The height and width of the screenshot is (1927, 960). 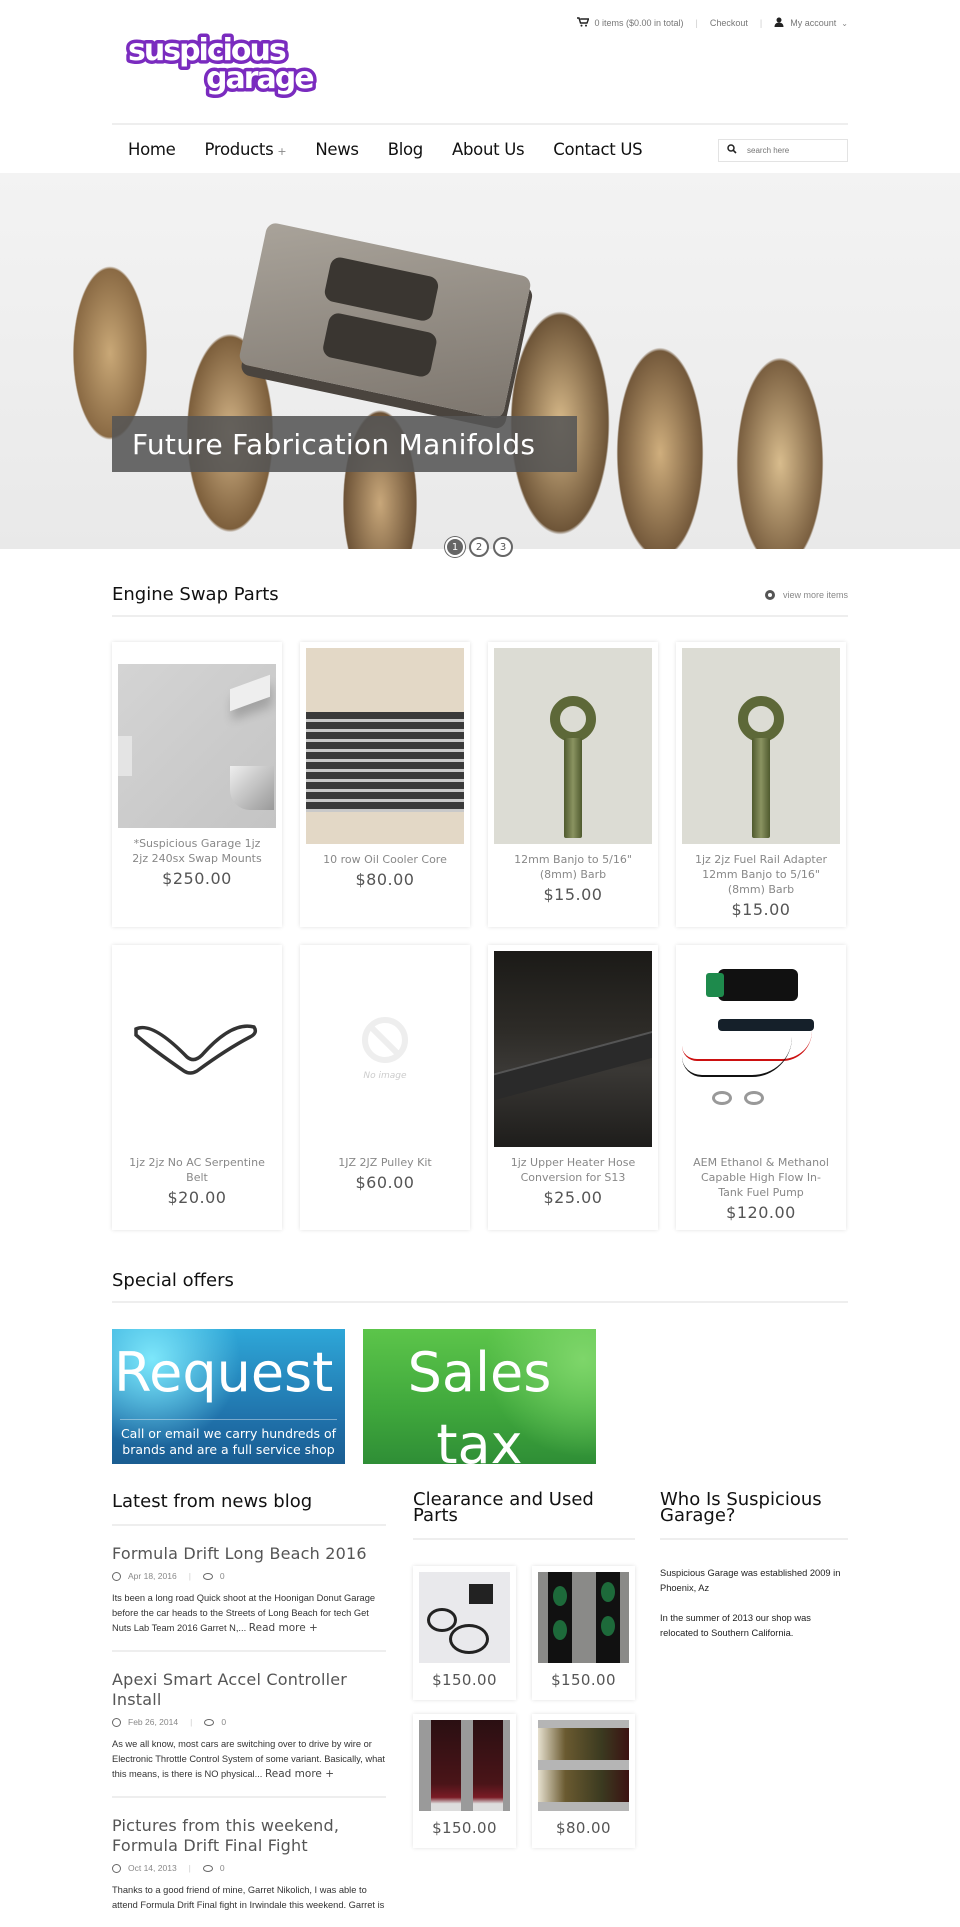 What do you see at coordinates (197, 878) in the screenshot?
I see `product-price: $250.00` at bounding box center [197, 878].